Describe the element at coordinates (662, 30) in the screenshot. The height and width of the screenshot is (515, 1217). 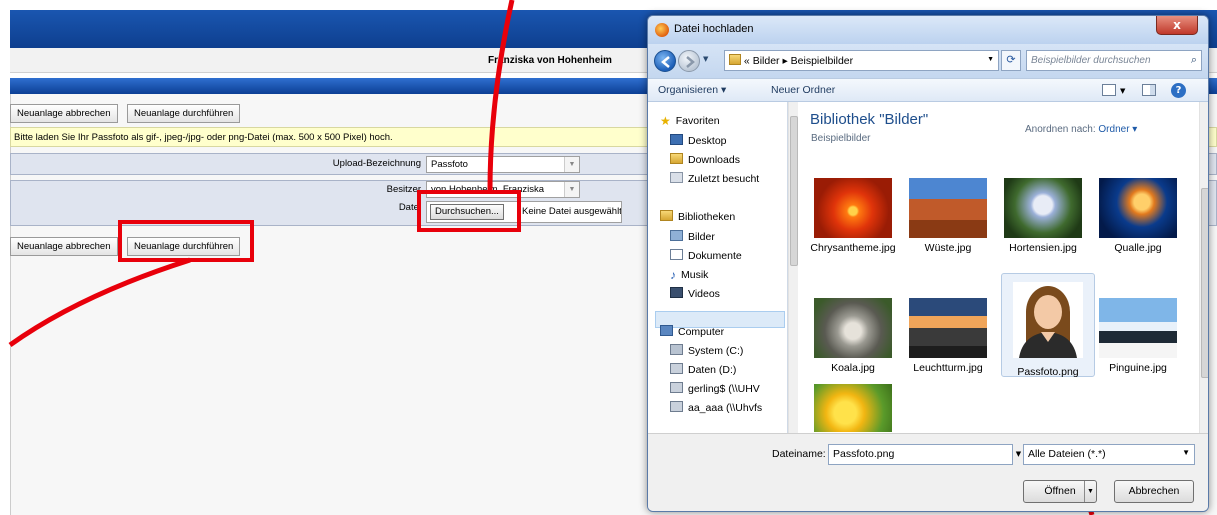
I see `browser-icon` at that location.